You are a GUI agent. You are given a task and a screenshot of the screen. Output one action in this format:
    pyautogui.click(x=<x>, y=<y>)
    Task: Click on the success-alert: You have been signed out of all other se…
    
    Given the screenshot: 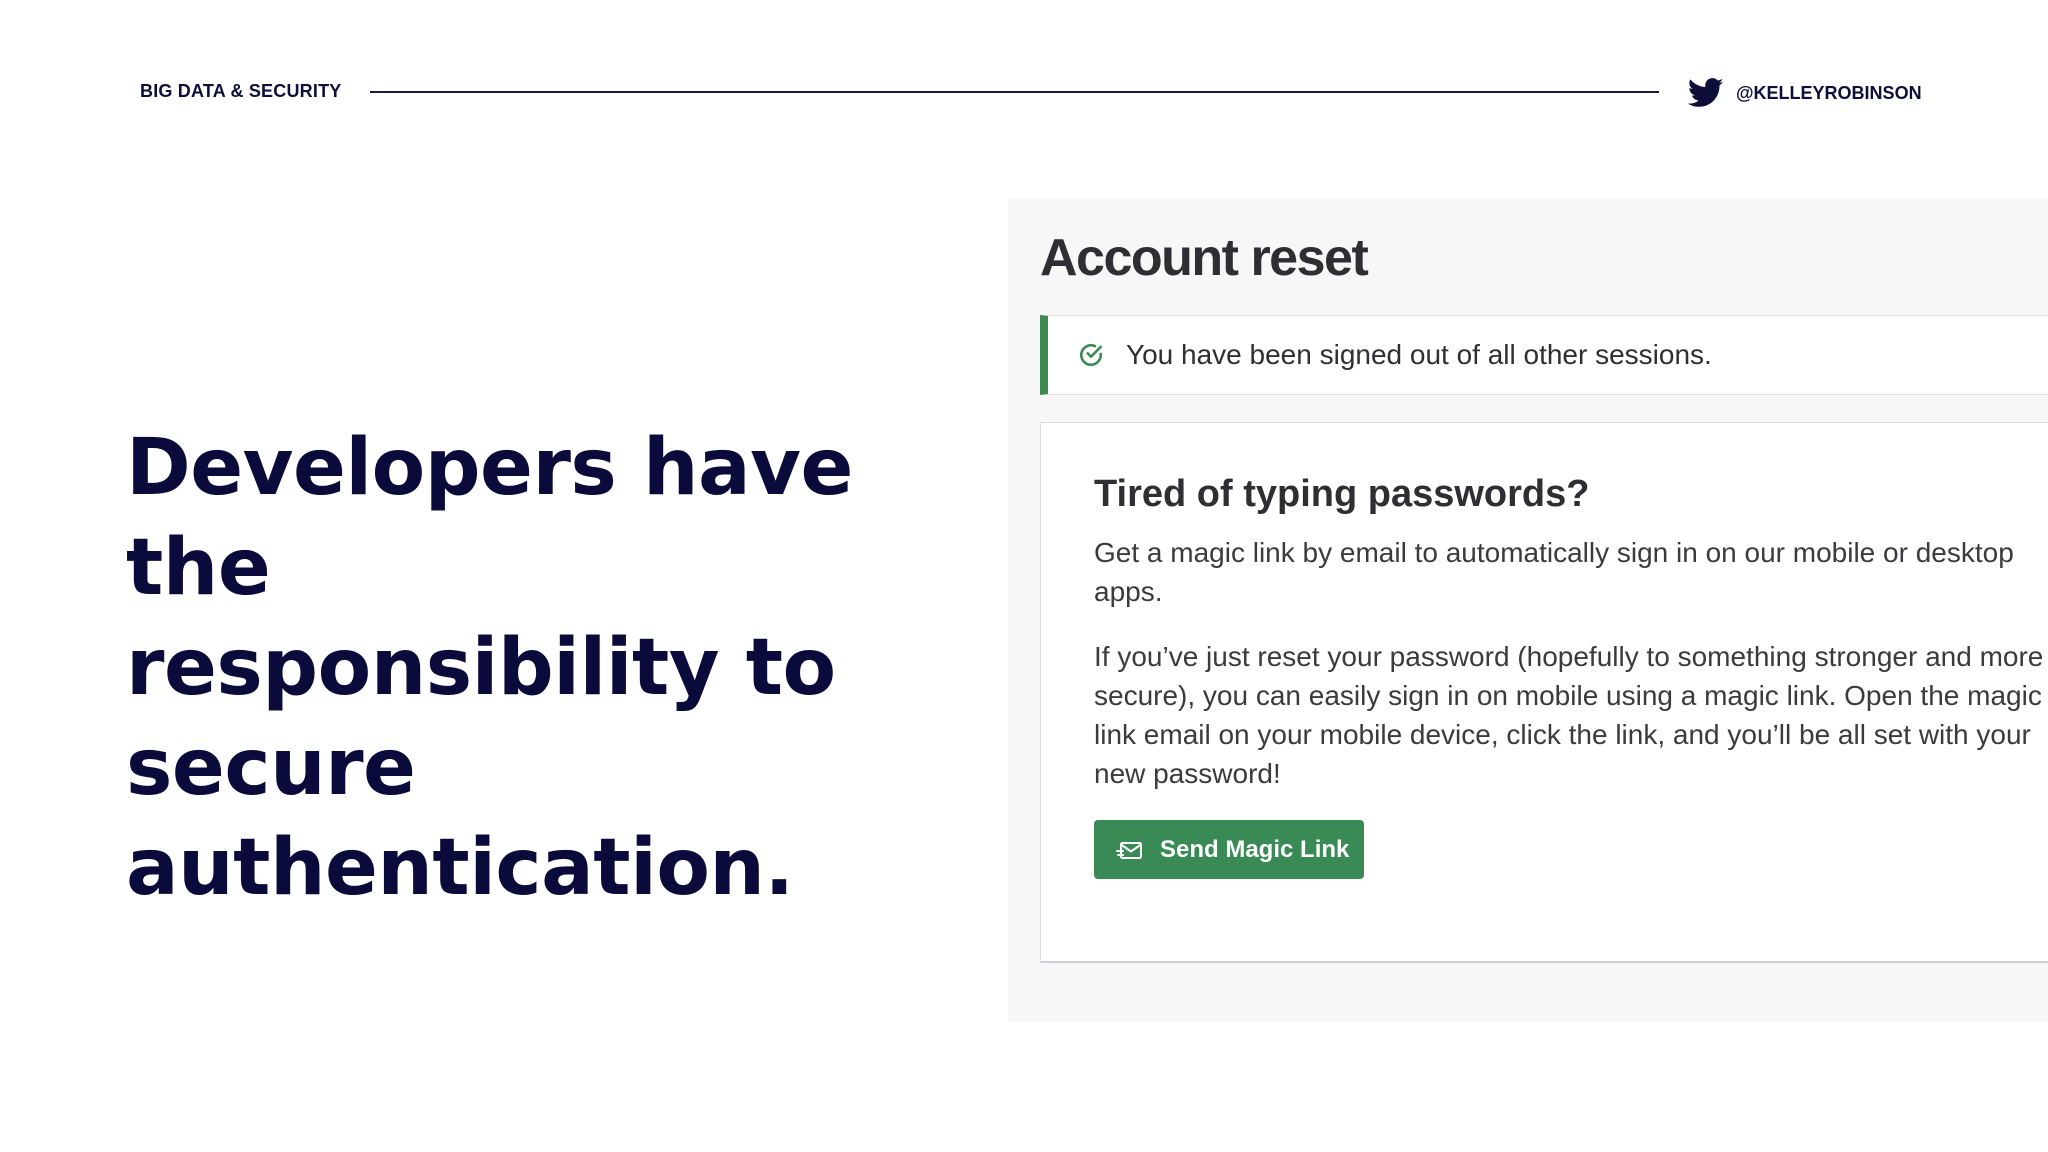 What is the action you would take?
    pyautogui.click(x=1544, y=355)
    